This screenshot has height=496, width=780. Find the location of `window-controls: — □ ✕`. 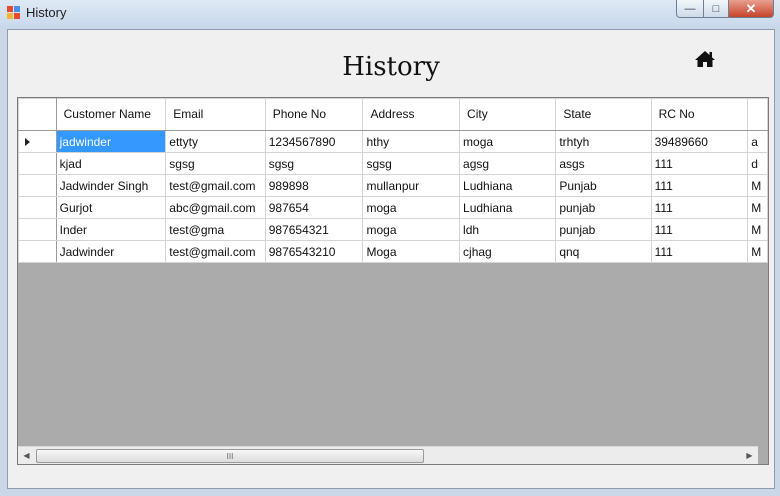

window-controls: — □ ✕ is located at coordinates (725, 9).